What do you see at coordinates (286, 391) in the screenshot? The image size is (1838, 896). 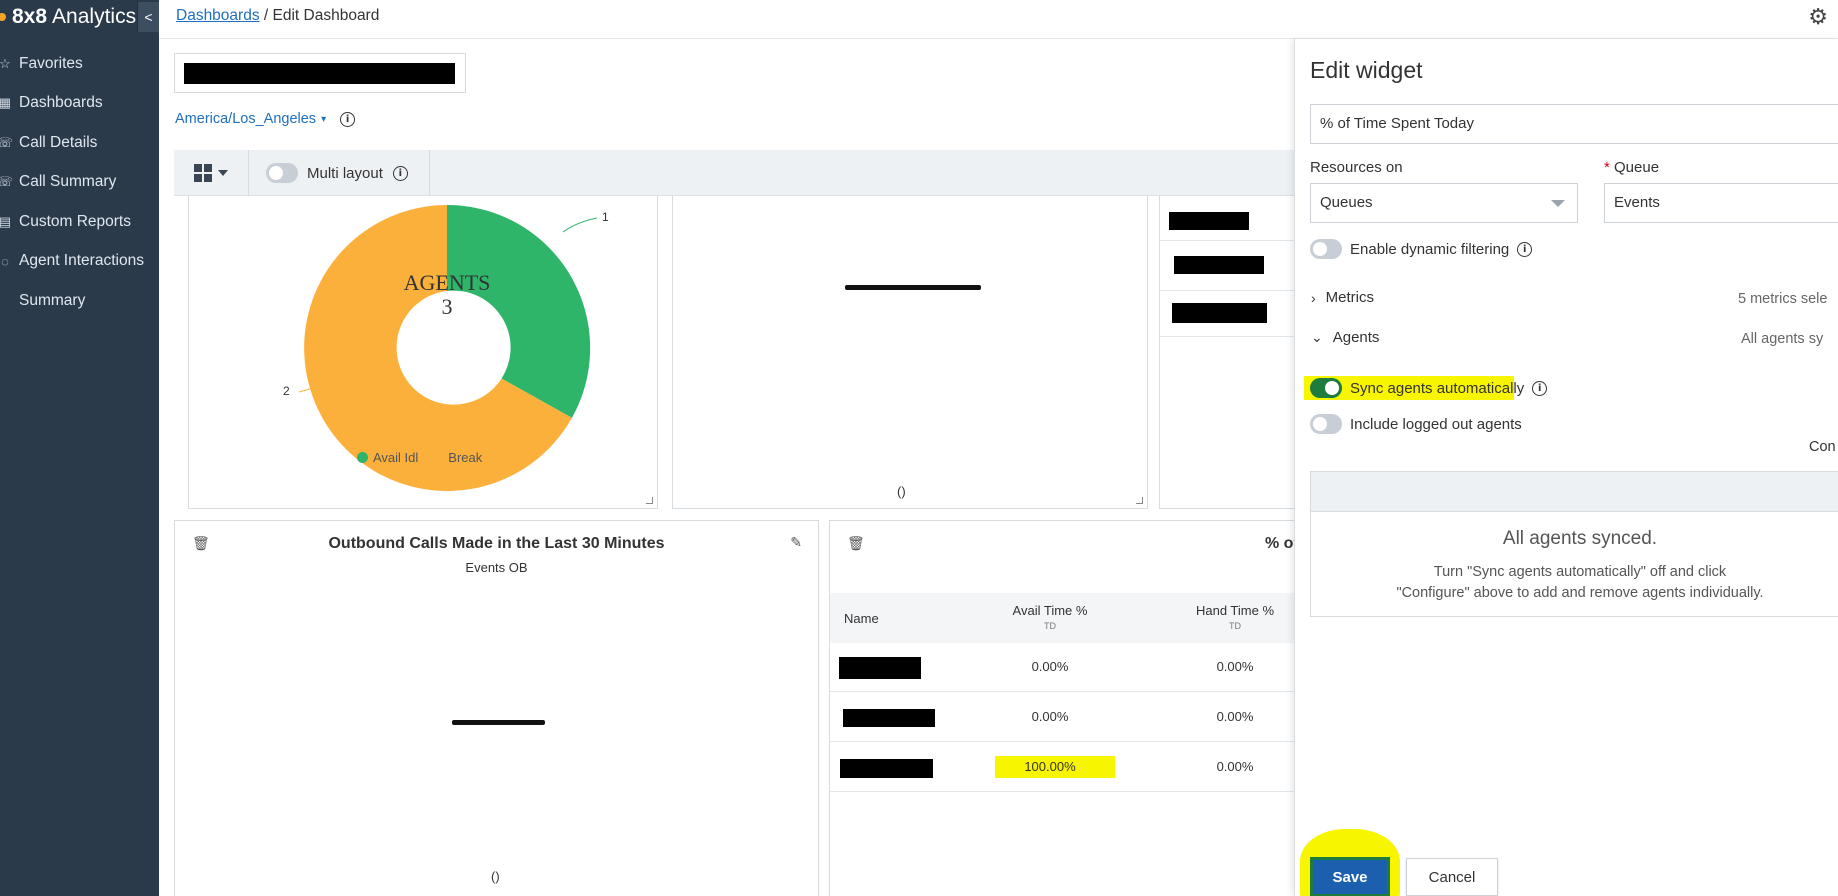 I see `slice-label-2: 2` at bounding box center [286, 391].